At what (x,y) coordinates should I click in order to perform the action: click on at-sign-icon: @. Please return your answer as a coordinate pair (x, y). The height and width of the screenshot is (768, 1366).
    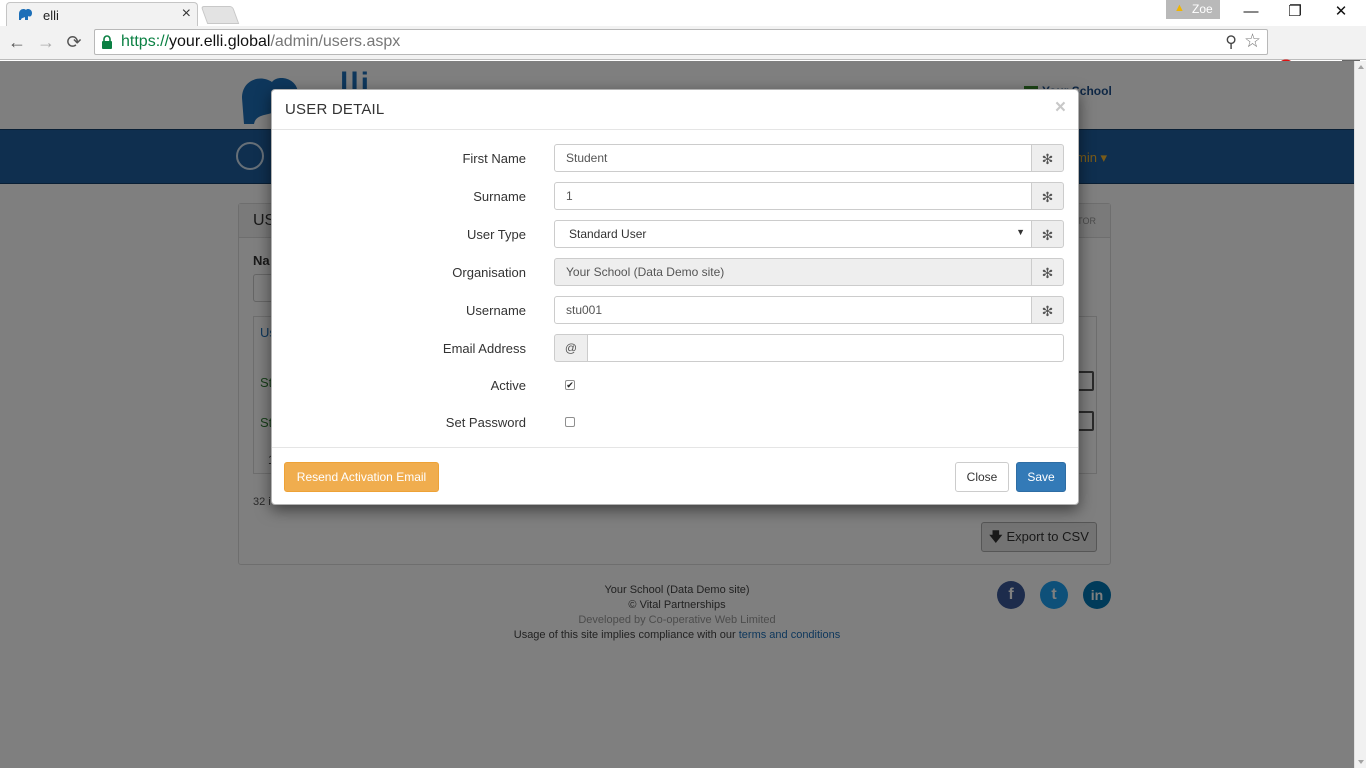
    Looking at the image, I should click on (571, 348).